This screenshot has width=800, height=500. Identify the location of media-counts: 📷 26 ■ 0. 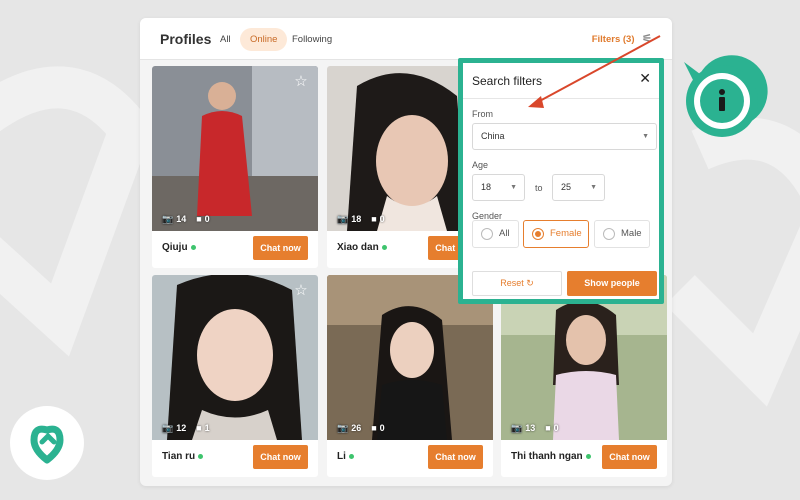
(361, 428).